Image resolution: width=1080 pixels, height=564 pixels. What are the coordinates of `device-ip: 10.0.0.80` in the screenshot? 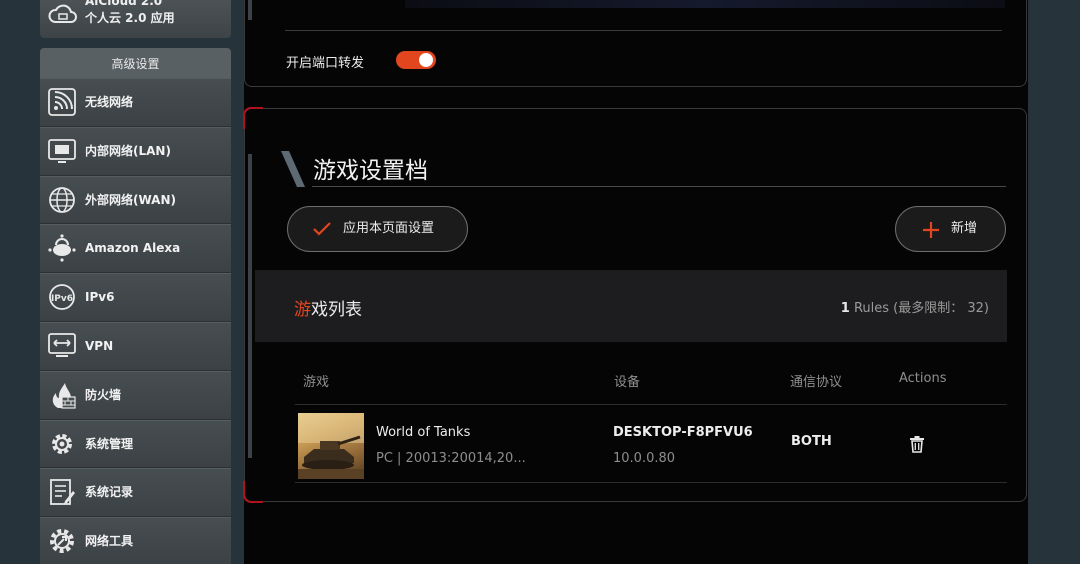 It's located at (644, 458).